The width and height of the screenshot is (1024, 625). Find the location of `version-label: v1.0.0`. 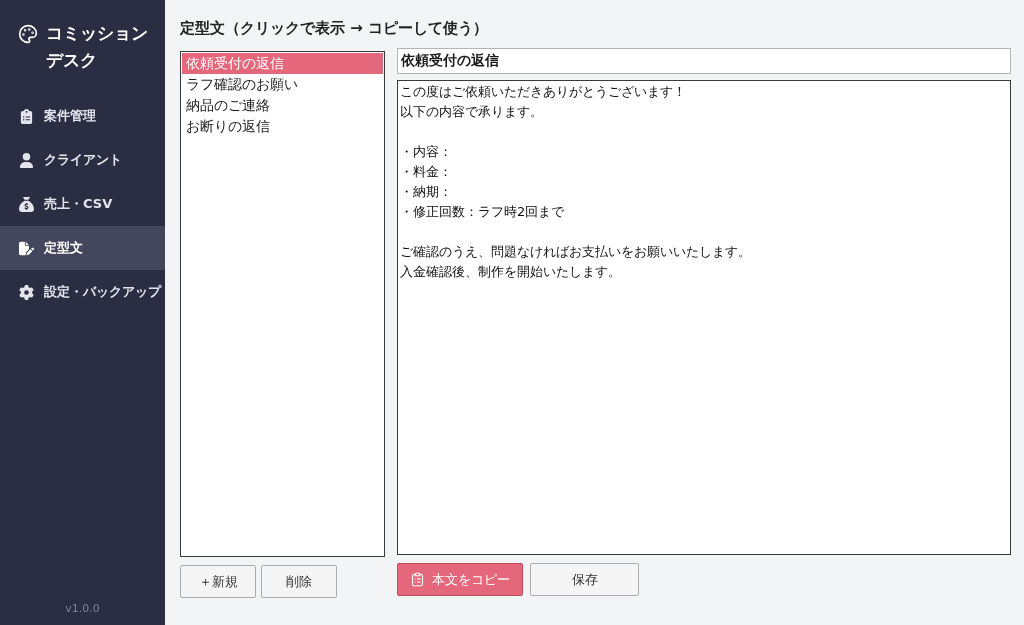

version-label: v1.0.0 is located at coordinates (82, 608).